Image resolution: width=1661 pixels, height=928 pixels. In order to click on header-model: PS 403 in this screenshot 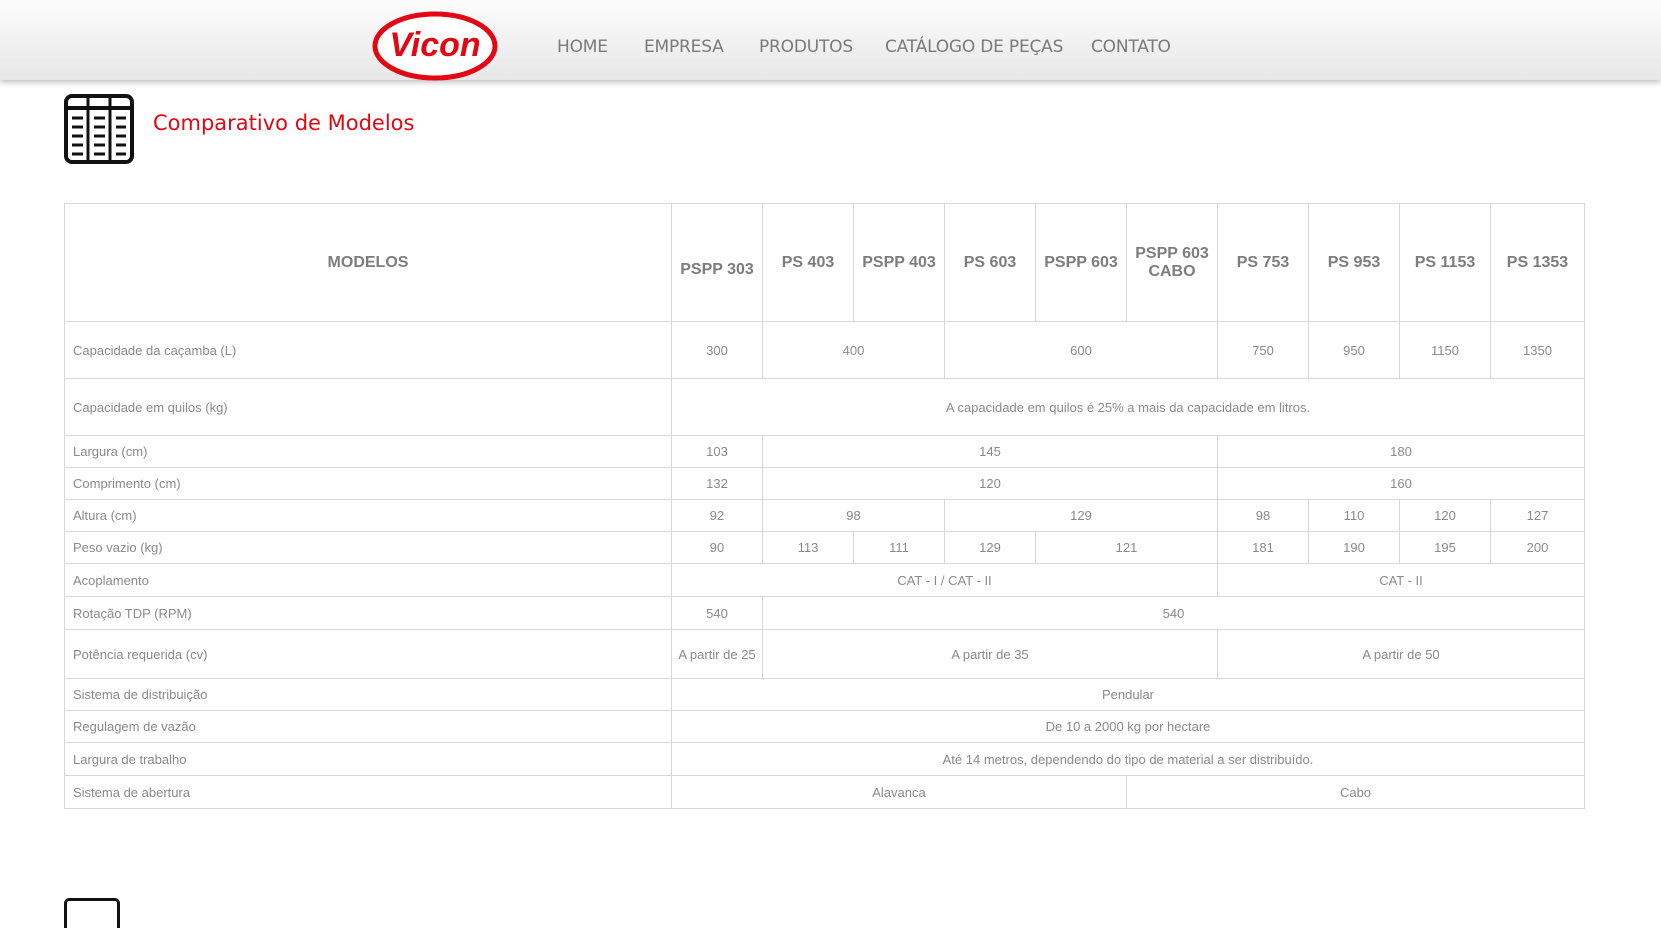, I will do `click(808, 262)`.